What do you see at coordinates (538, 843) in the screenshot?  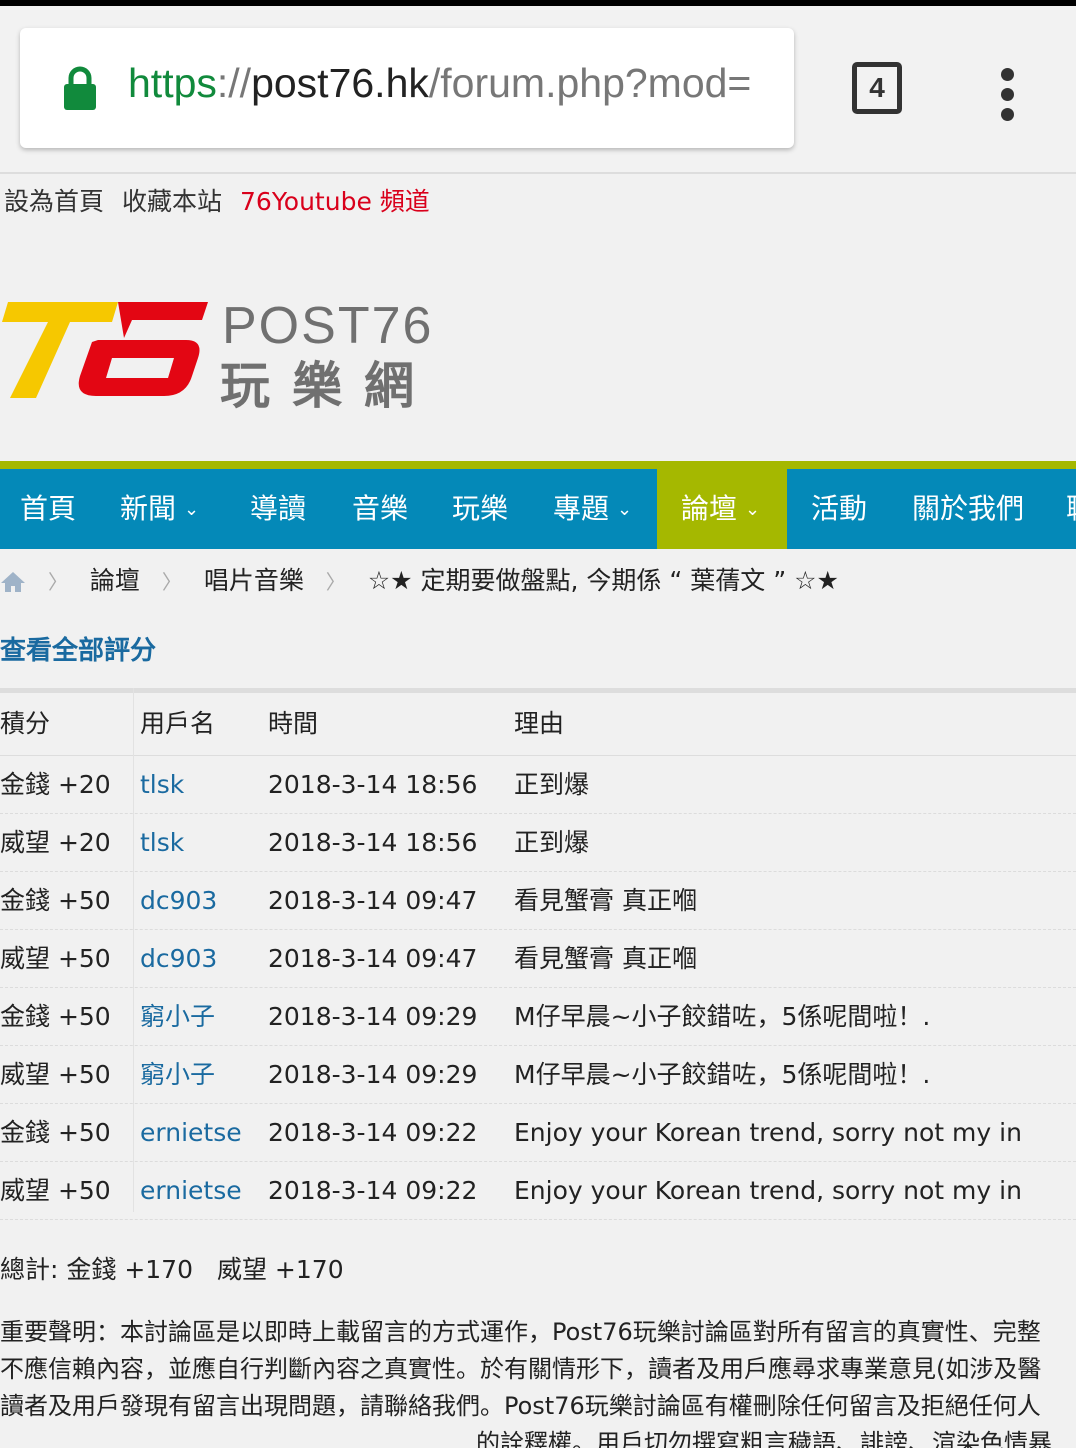 I see `table-row: 威望 +20 tlsk 2018-3-14 18:56 正到爆` at bounding box center [538, 843].